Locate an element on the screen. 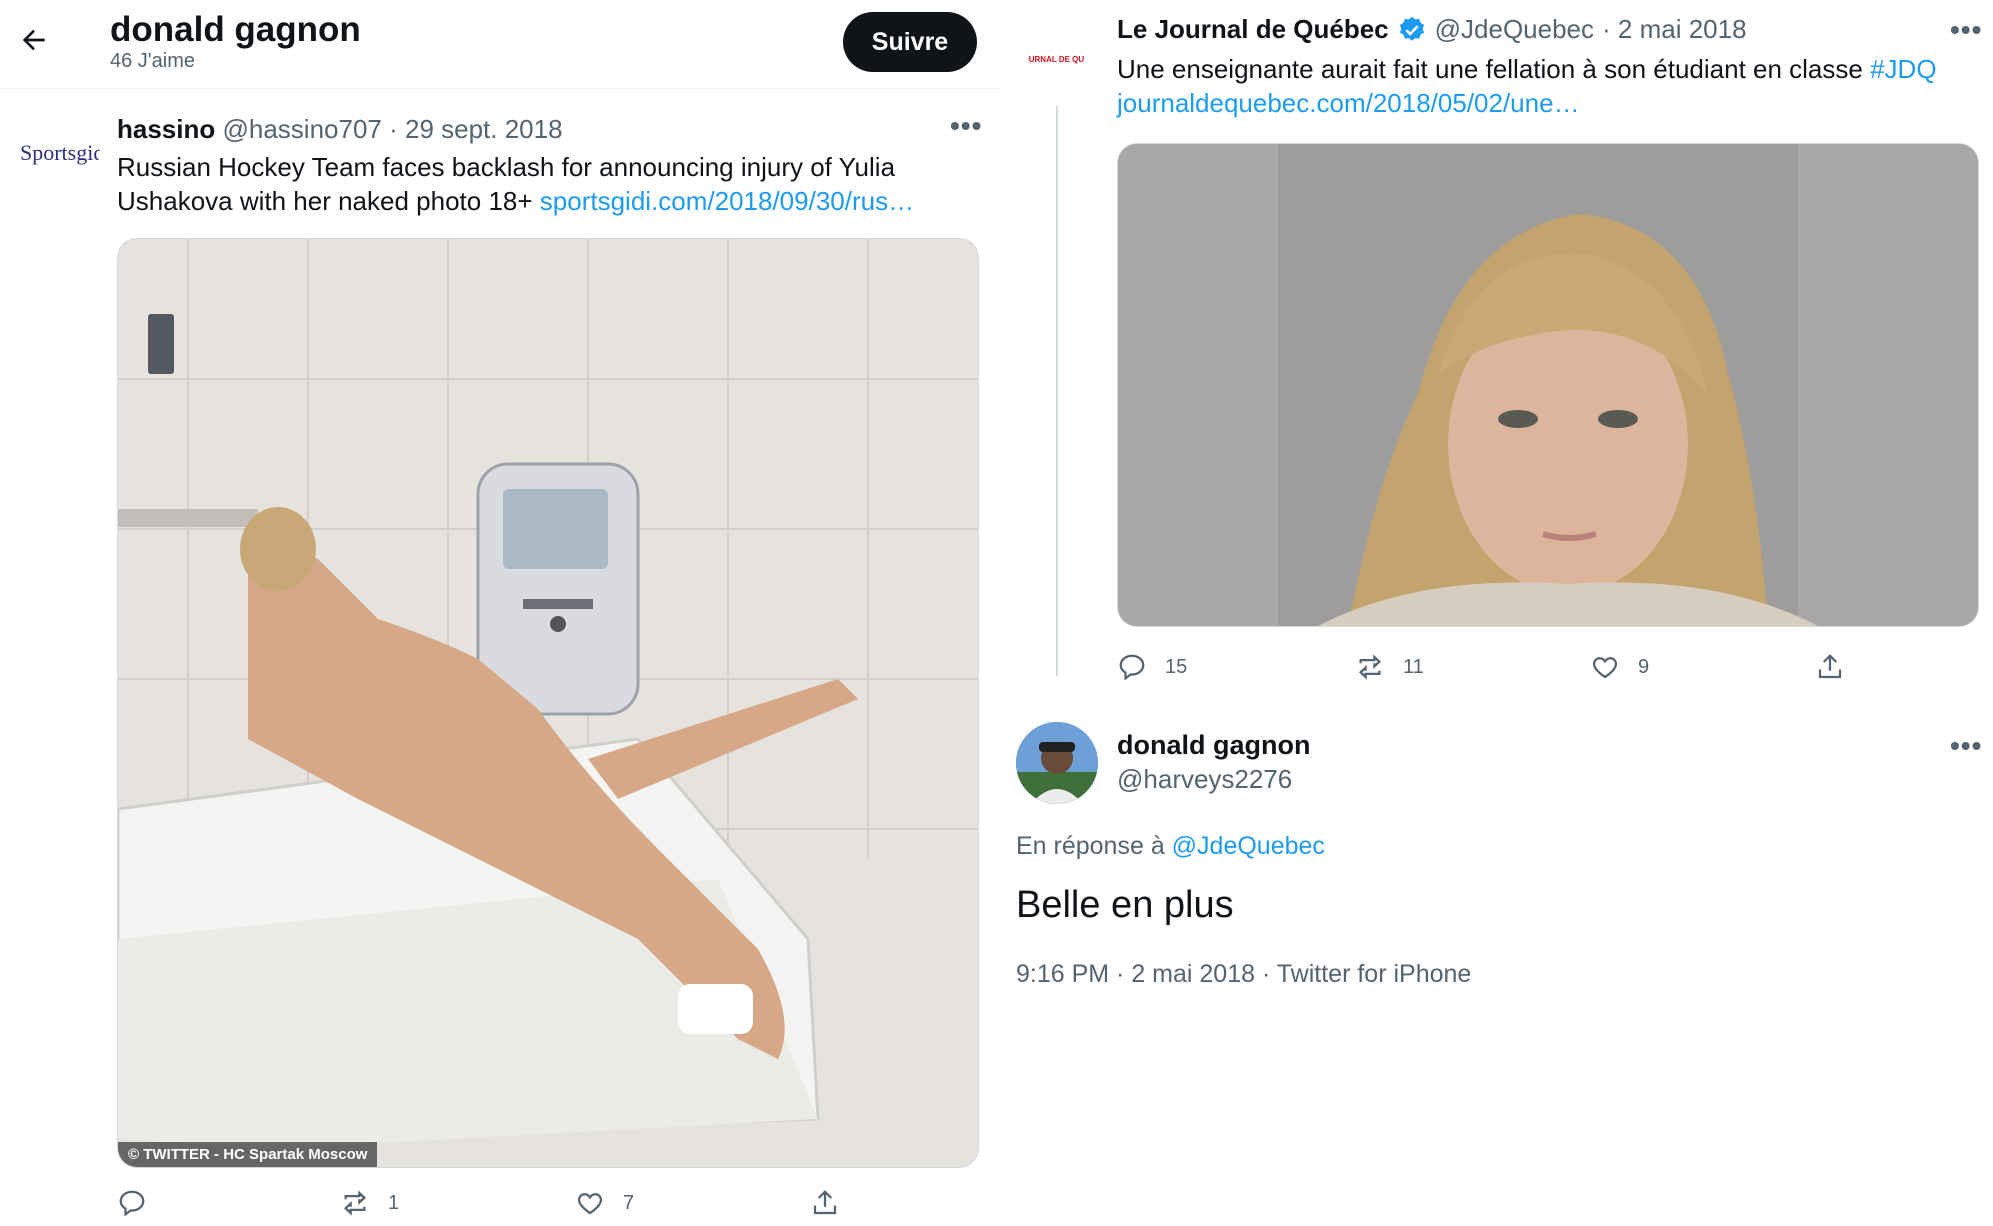  like-action: 7 is located at coordinates (604, 1203).